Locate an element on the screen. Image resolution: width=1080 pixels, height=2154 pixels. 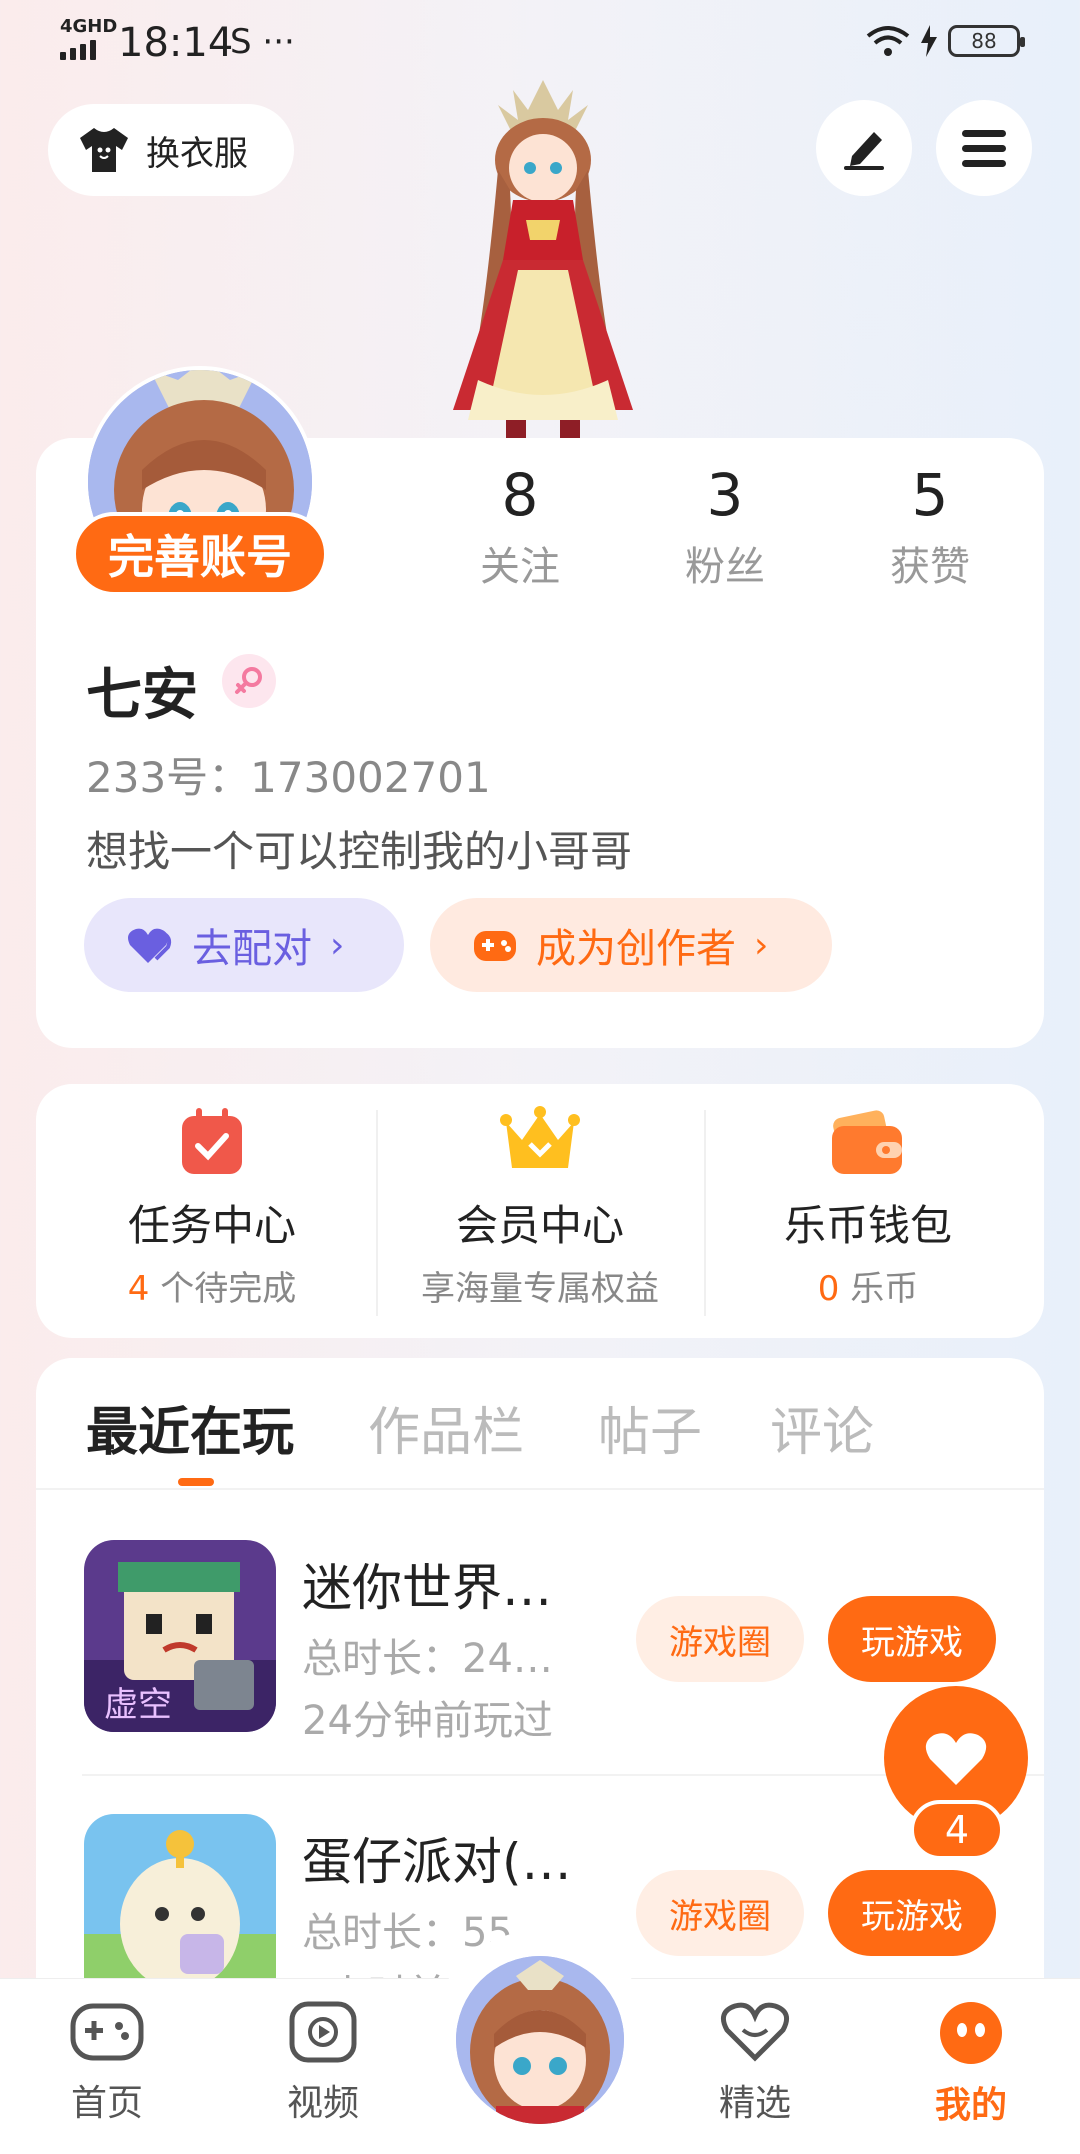
tab-comments: 评论 is located at coordinates (822, 1427).